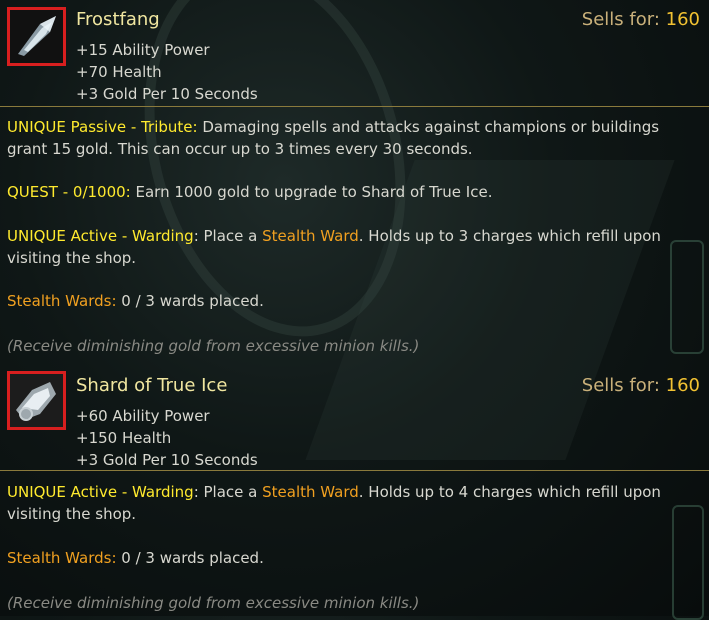  I want to click on shard-of-true-ice-item-icon, so click(36, 400).